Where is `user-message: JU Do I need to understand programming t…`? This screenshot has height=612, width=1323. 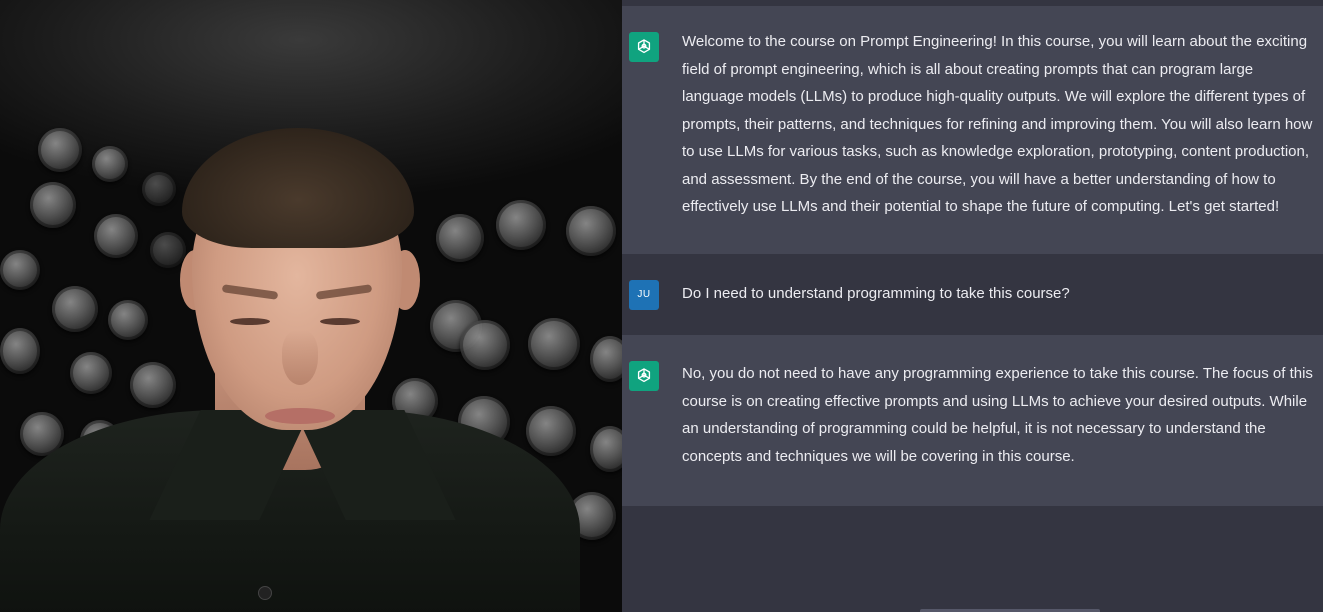
user-message: JU Do I need to understand programming t… is located at coordinates (972, 294).